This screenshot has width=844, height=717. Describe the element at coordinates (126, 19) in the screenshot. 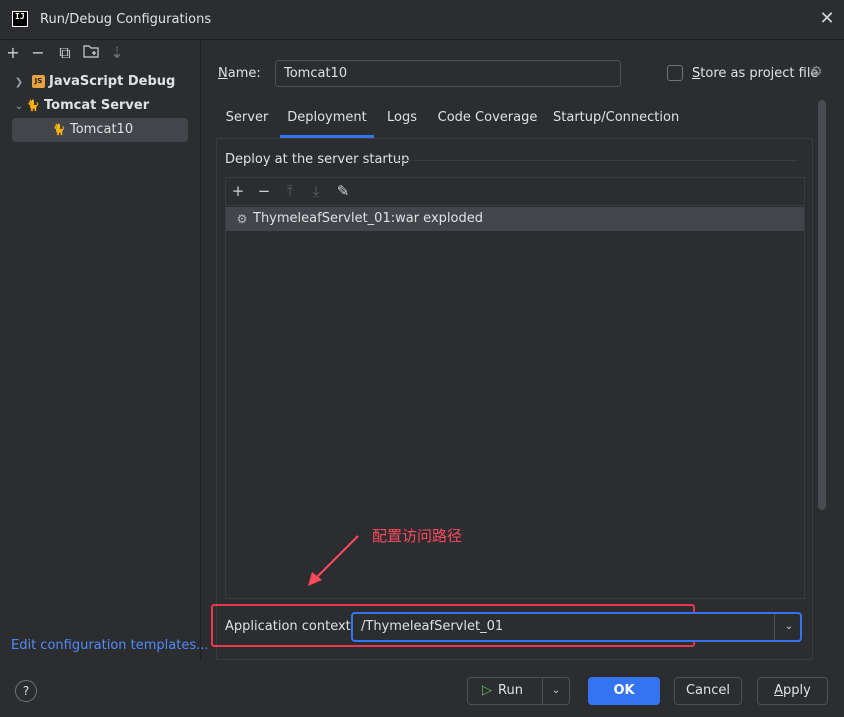

I see `window-title: Run/Debug Configurations` at that location.